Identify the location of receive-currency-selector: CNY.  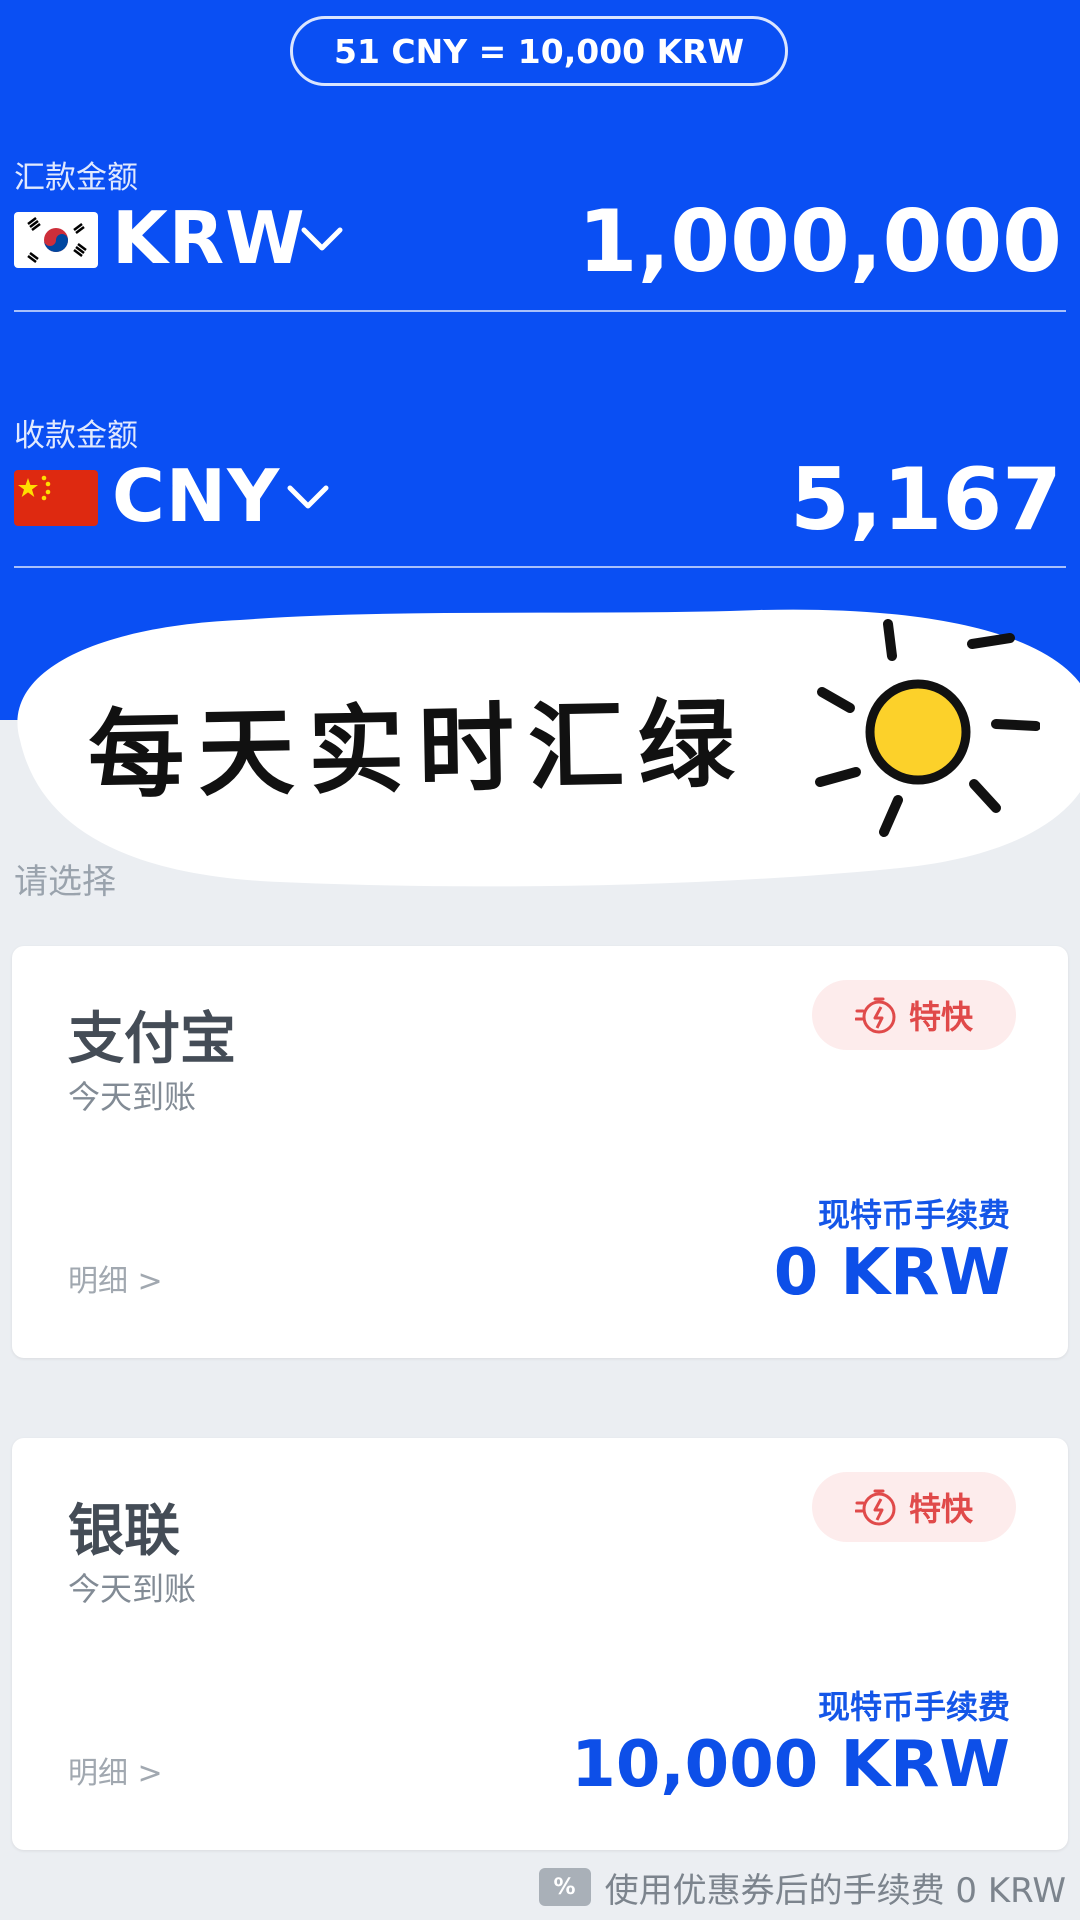
(196, 496).